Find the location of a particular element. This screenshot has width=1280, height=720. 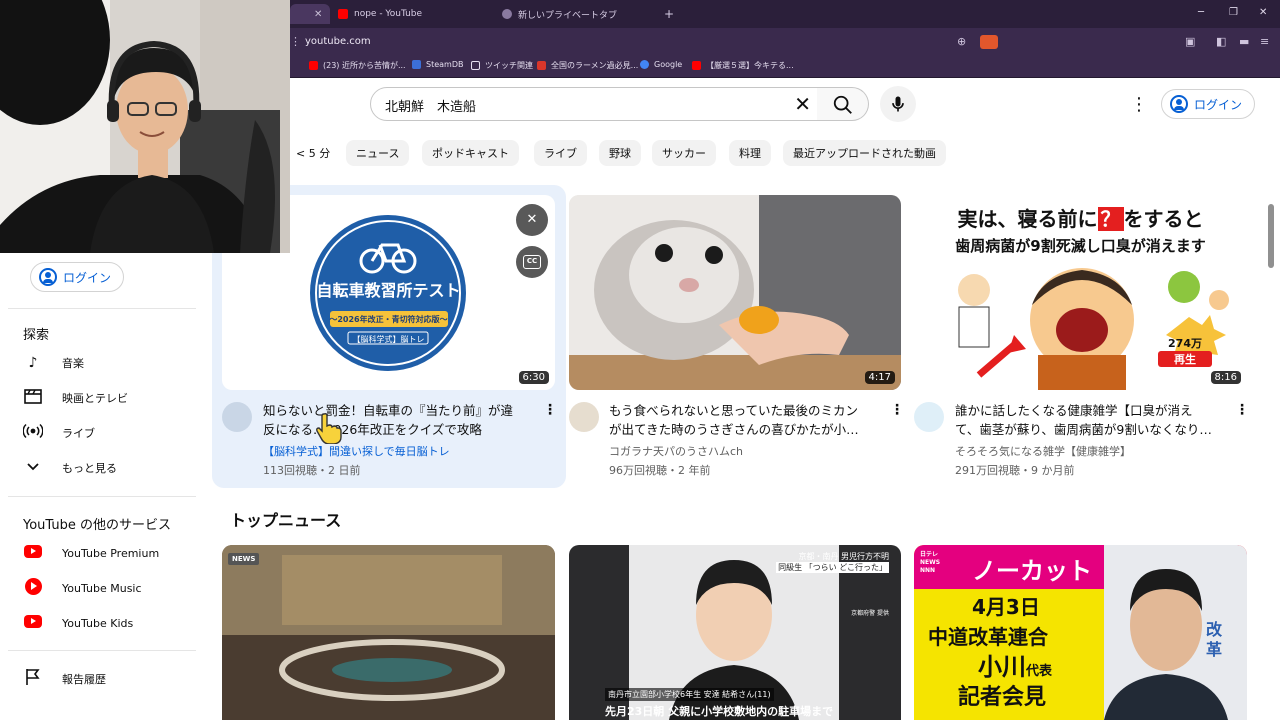

mute-icon: ✕ is located at coordinates (532, 220).